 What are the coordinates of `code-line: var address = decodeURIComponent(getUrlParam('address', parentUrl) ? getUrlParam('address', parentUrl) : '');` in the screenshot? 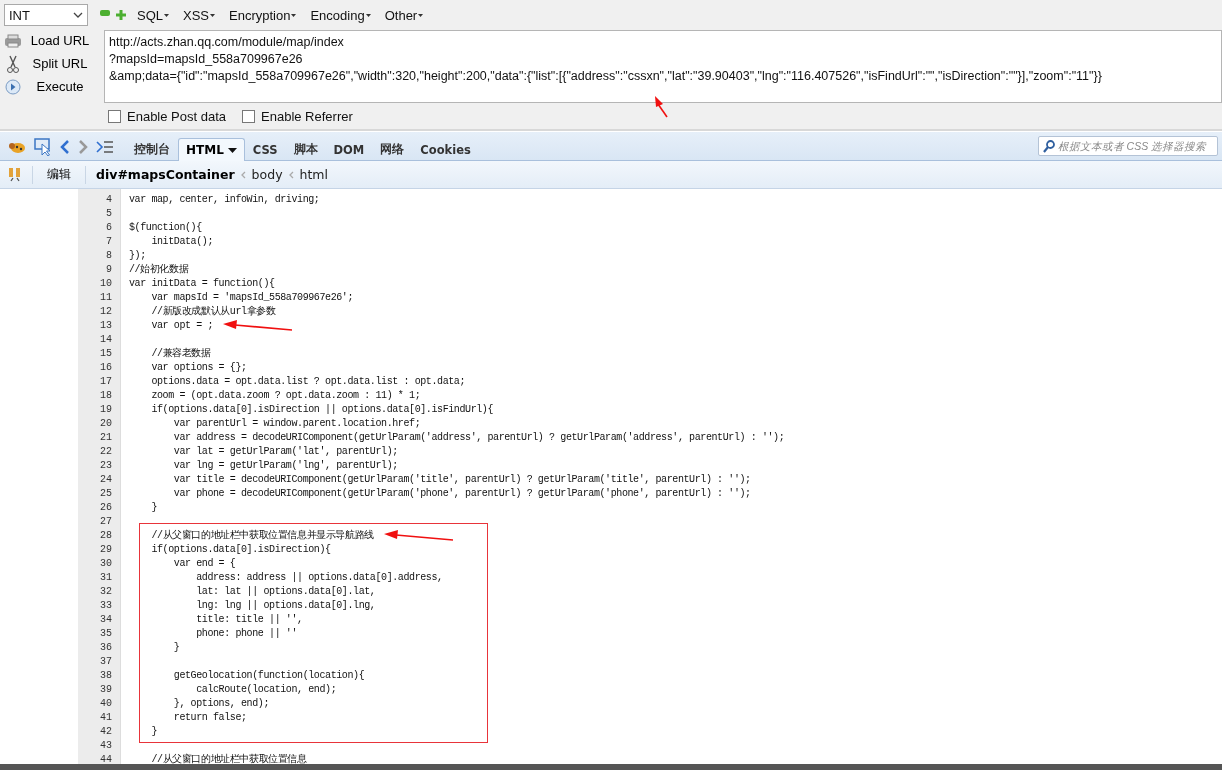 It's located at (478, 438).